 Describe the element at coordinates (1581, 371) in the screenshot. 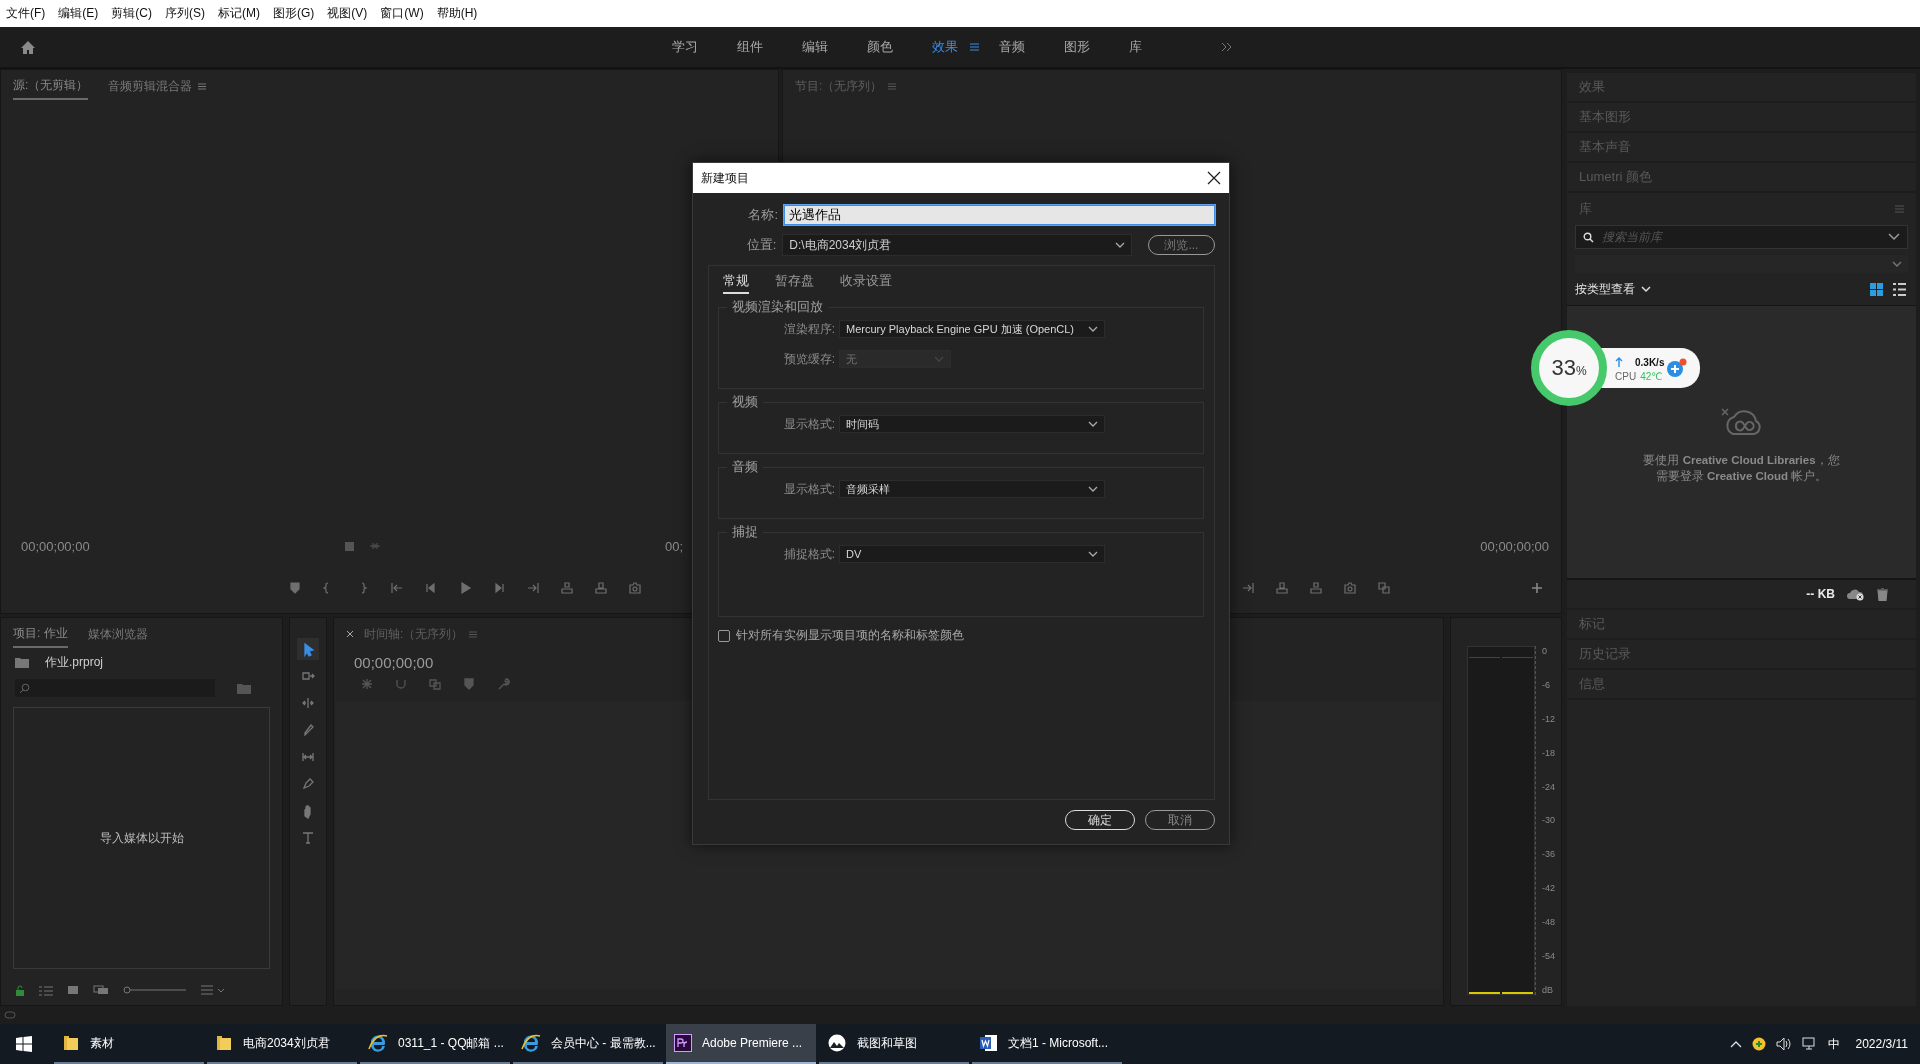

I see `percent-sign: %` at that location.